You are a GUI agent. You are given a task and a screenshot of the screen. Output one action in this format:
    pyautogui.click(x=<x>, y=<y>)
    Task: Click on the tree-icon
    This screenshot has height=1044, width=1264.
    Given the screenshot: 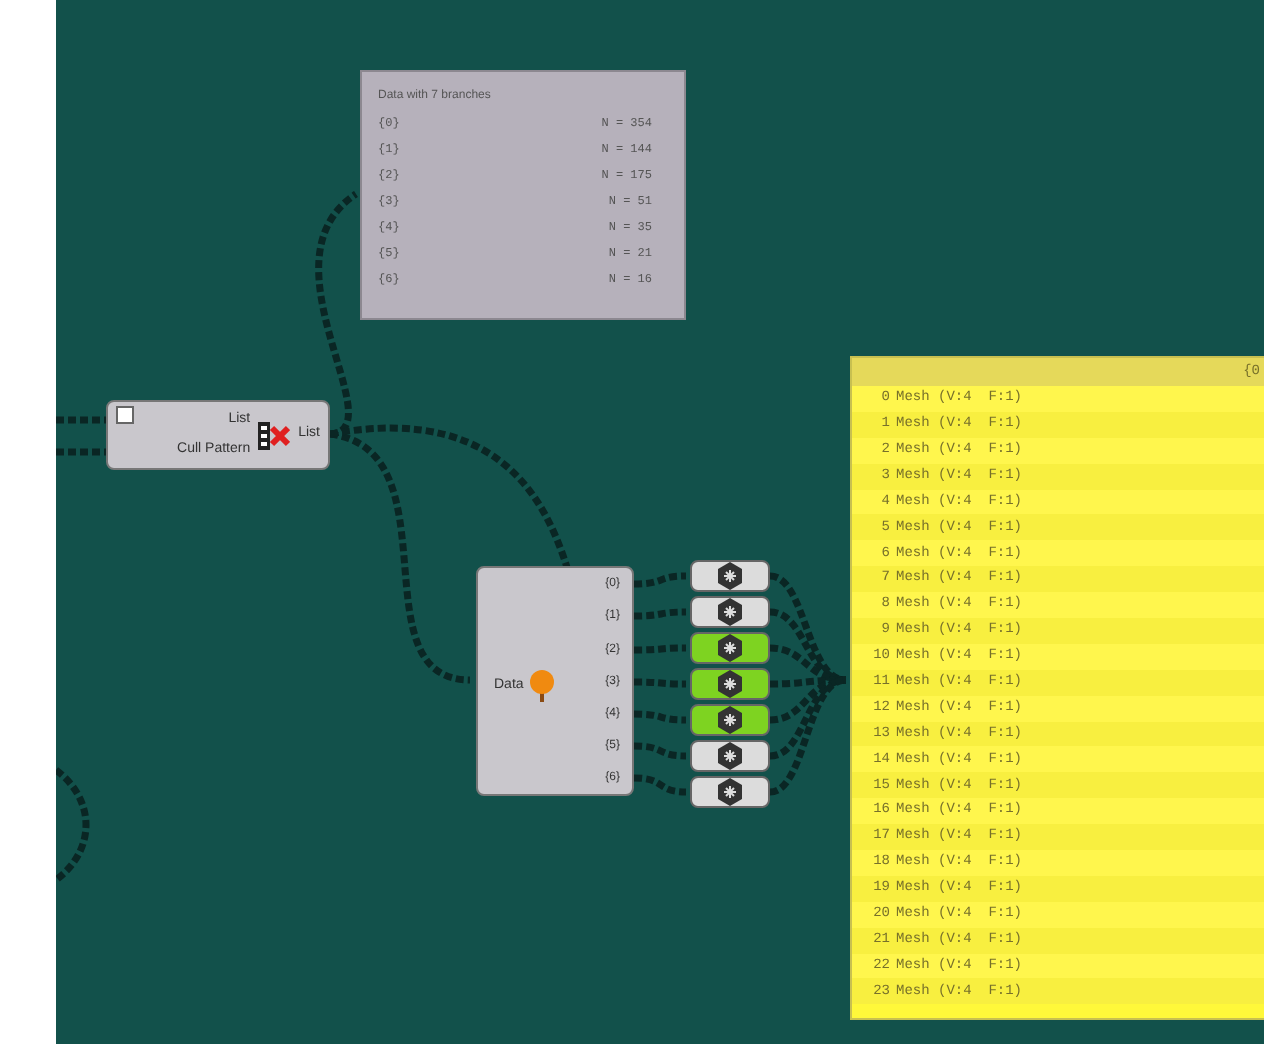 What is the action you would take?
    pyautogui.click(x=541, y=686)
    